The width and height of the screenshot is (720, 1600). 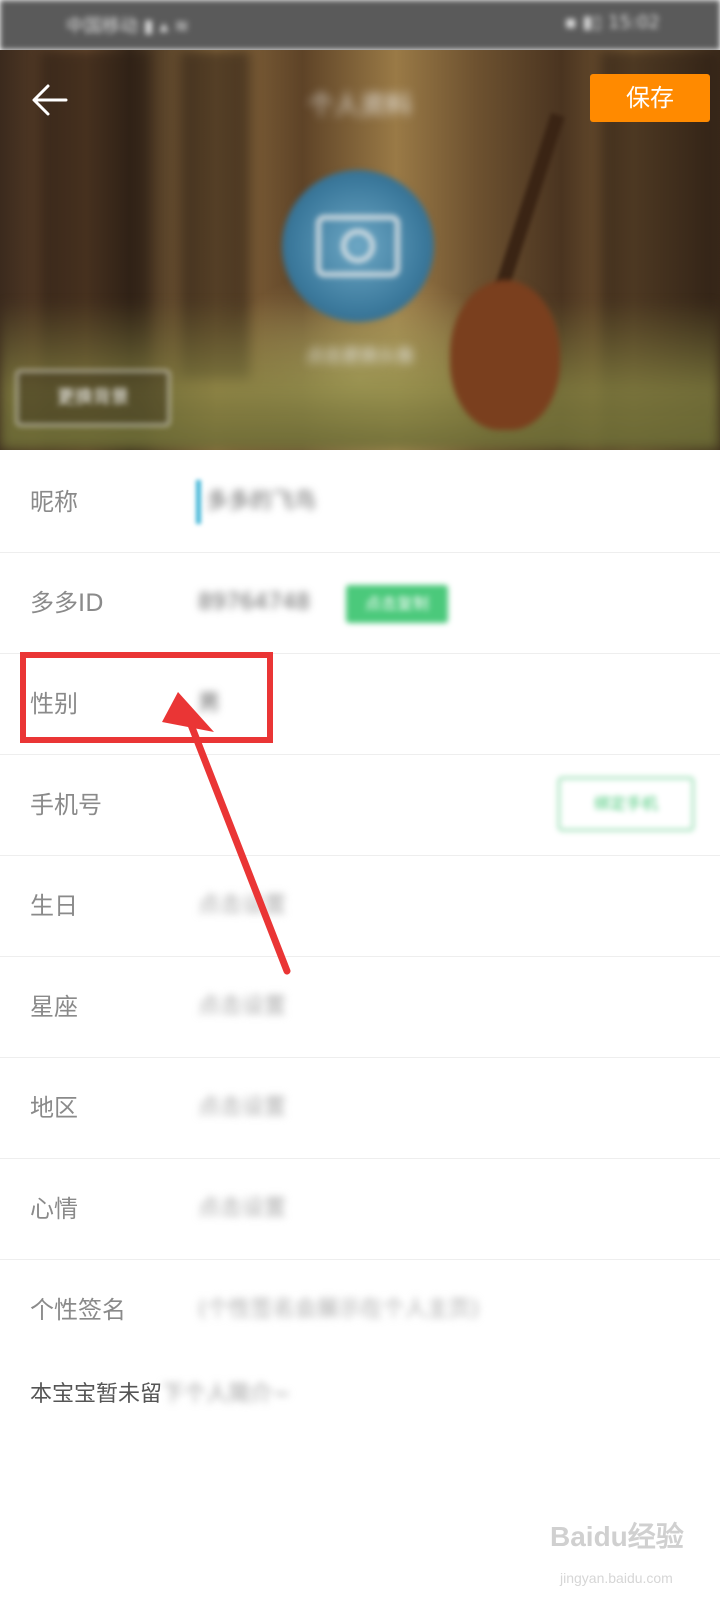 I want to click on annotation-arrow-icon, so click(x=226, y=833).